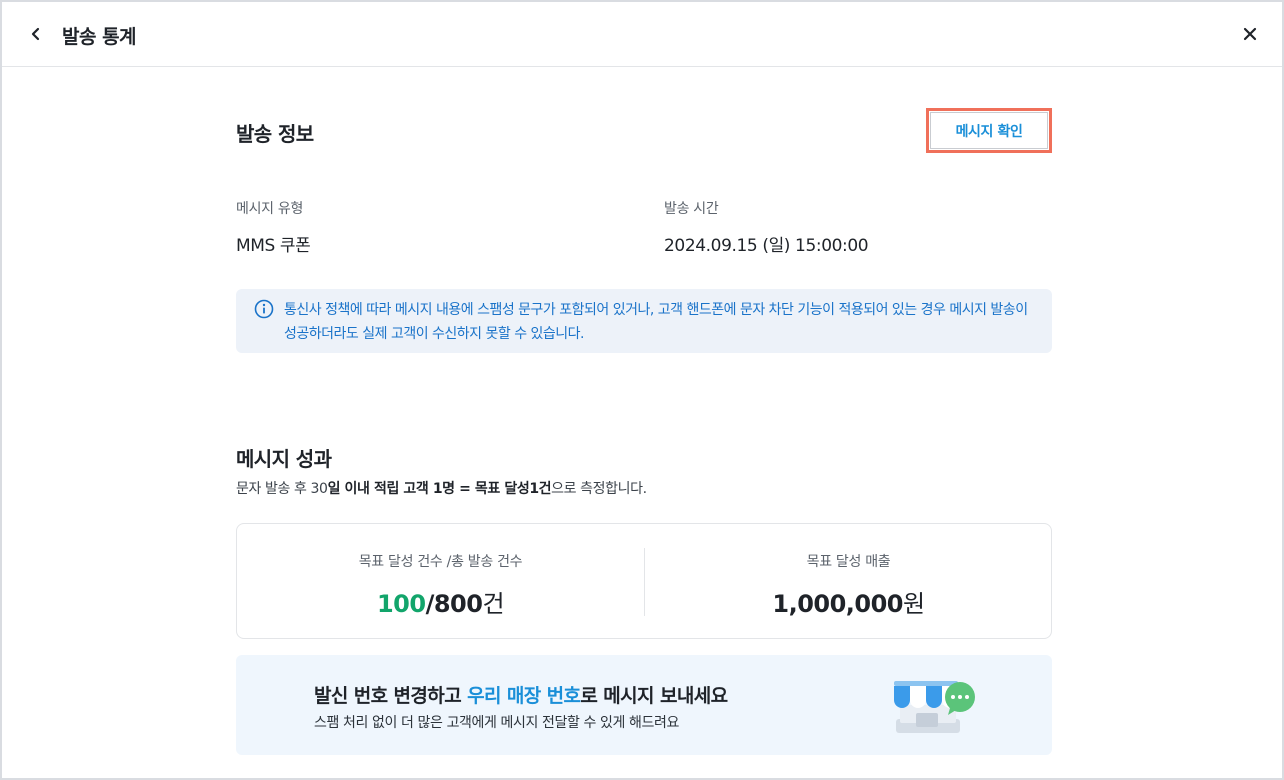  Describe the element at coordinates (99, 37) in the screenshot. I see `page-title: 발송 통계` at that location.